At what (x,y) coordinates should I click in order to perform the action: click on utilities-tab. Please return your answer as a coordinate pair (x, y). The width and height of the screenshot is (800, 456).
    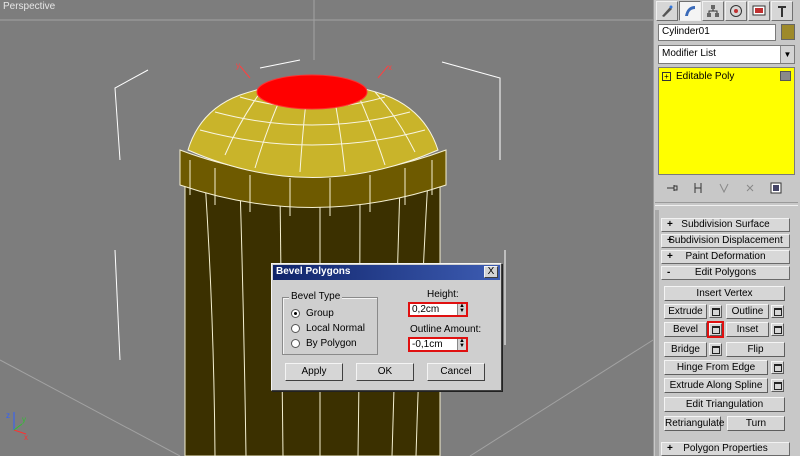
    Looking at the image, I should click on (782, 11).